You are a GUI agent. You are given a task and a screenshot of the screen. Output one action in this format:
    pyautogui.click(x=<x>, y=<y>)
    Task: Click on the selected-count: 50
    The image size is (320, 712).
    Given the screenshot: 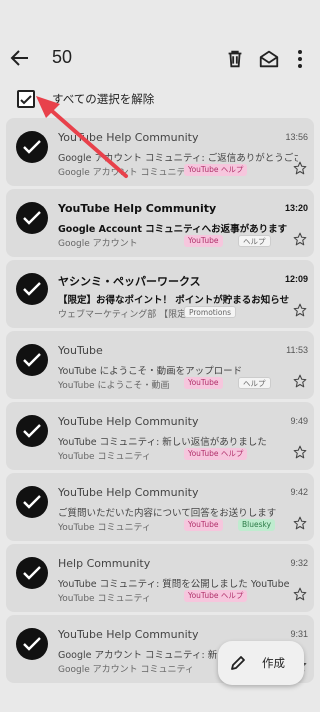 What is the action you would take?
    pyautogui.click(x=62, y=57)
    